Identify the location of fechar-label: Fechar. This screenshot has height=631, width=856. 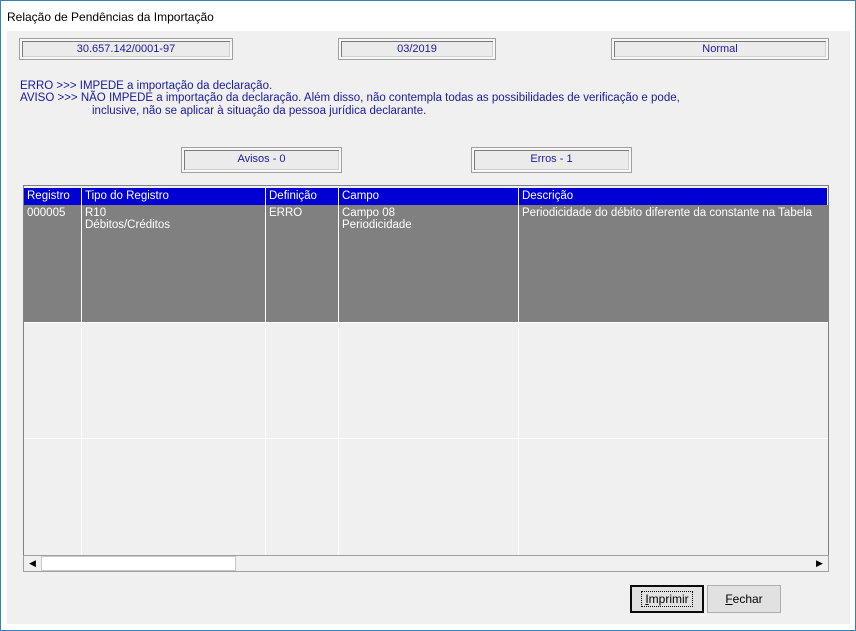
(744, 599).